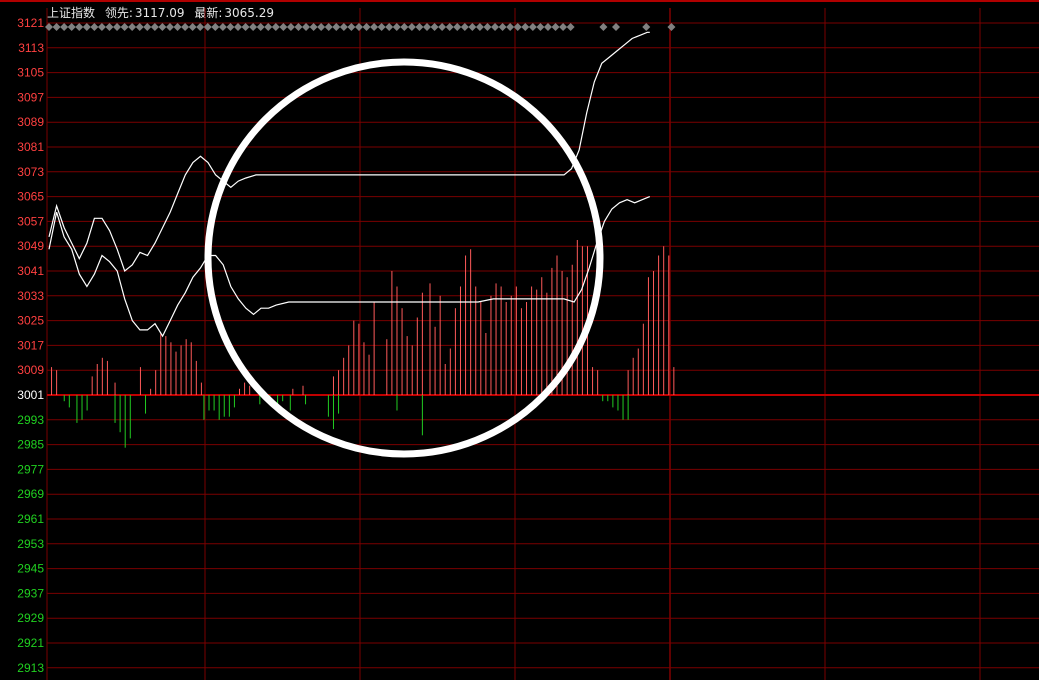  What do you see at coordinates (30, 519) in the screenshot?
I see `y-tick-label: 2961` at bounding box center [30, 519].